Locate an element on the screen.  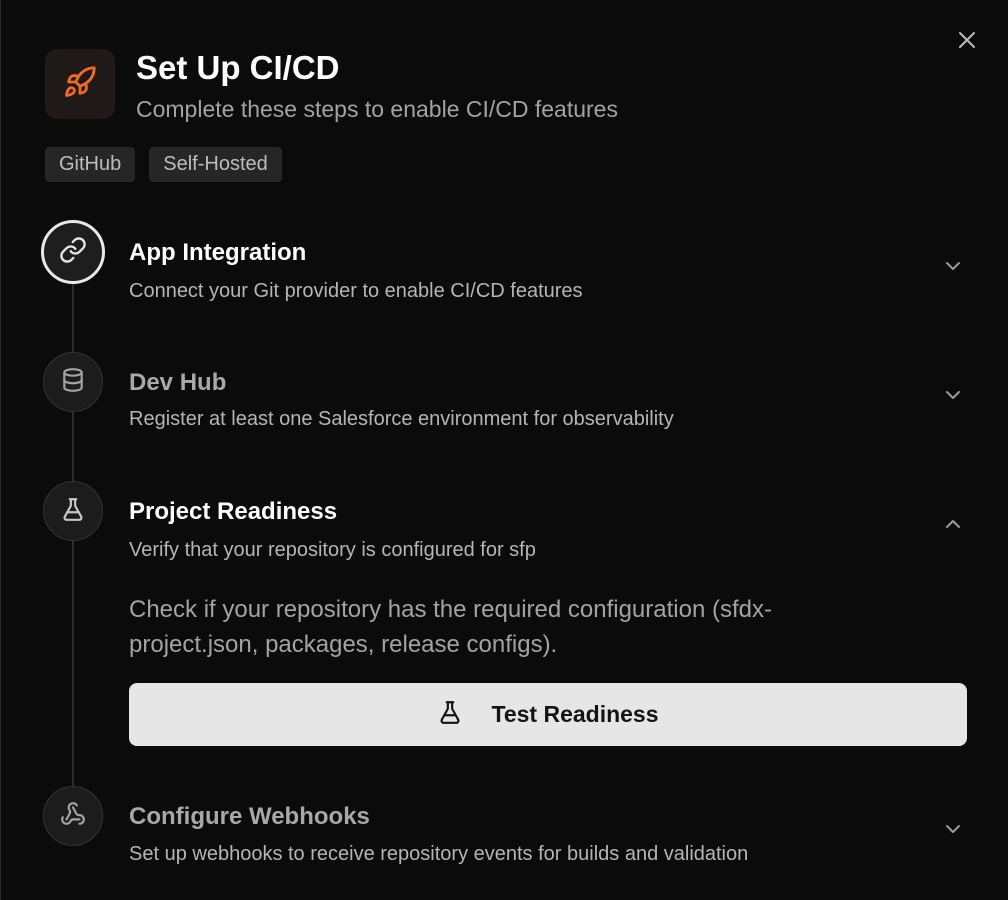
step-project-readiness-indicator is located at coordinates (73, 511).